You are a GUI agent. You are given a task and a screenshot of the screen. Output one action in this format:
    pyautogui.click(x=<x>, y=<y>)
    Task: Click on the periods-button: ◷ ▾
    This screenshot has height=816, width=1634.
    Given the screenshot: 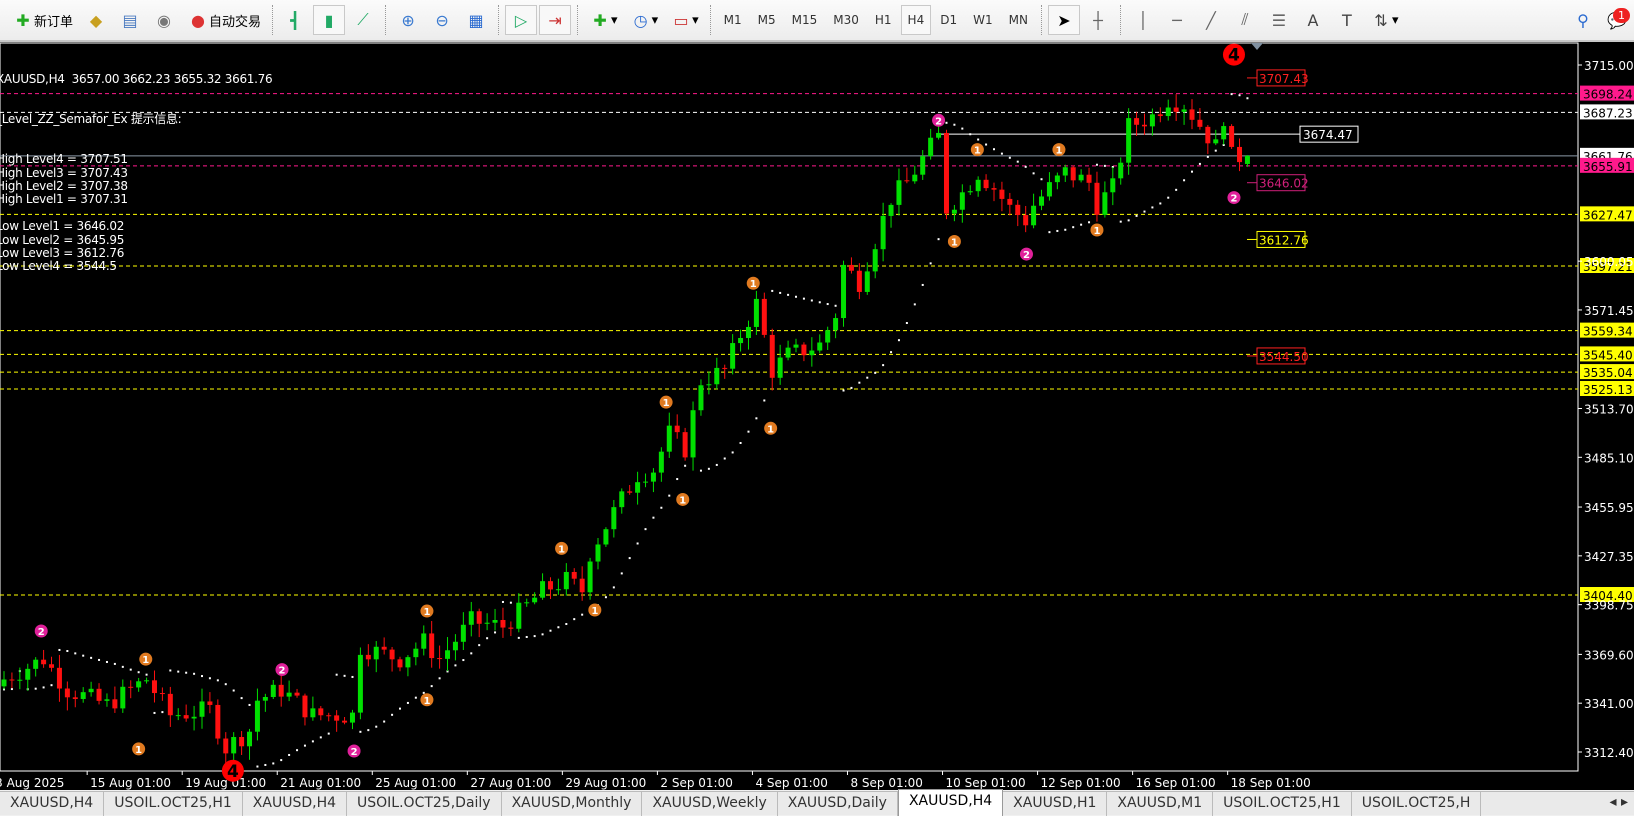 What is the action you would take?
    pyautogui.click(x=644, y=20)
    